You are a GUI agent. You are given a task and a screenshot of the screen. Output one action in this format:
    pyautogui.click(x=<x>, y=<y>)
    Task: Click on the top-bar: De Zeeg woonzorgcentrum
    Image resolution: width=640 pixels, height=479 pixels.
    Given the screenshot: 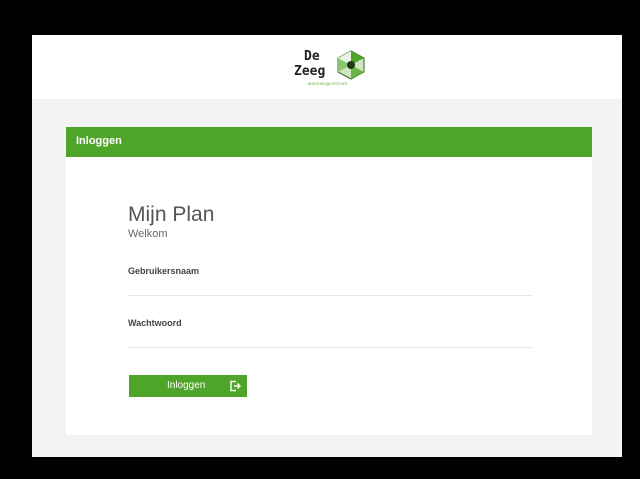 What is the action you would take?
    pyautogui.click(x=327, y=67)
    